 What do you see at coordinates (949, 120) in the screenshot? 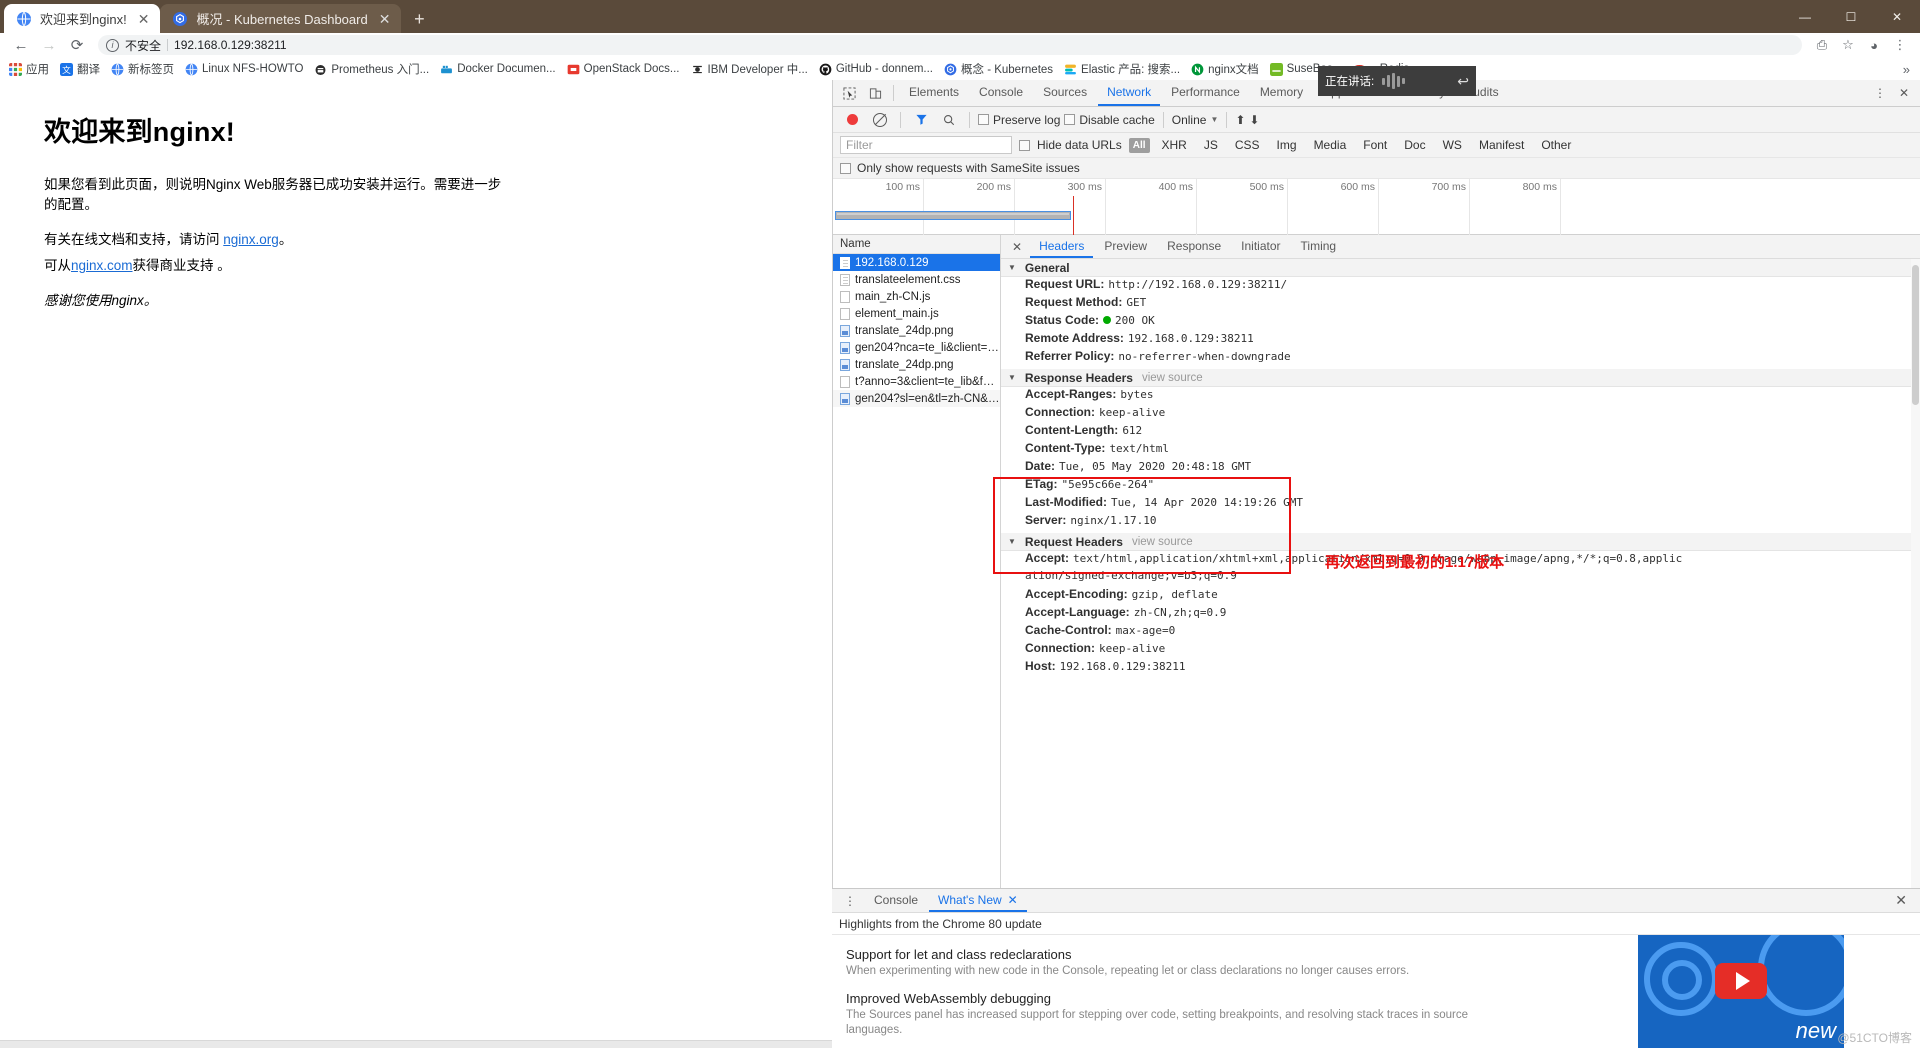
I see `search-button` at bounding box center [949, 120].